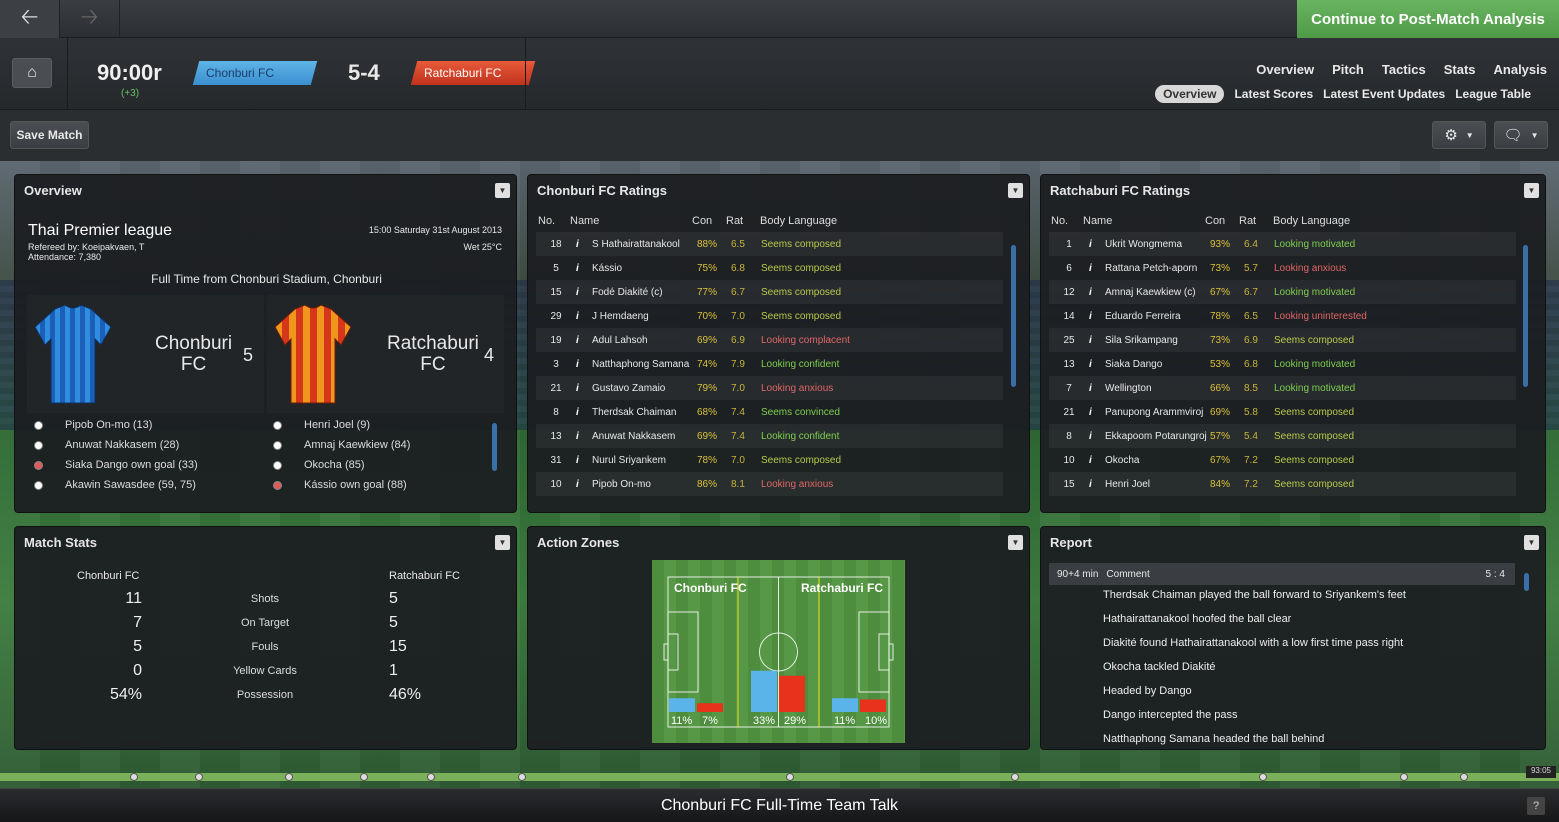  Describe the element at coordinates (1404, 69) in the screenshot. I see `nav-tactics: Tactics` at that location.